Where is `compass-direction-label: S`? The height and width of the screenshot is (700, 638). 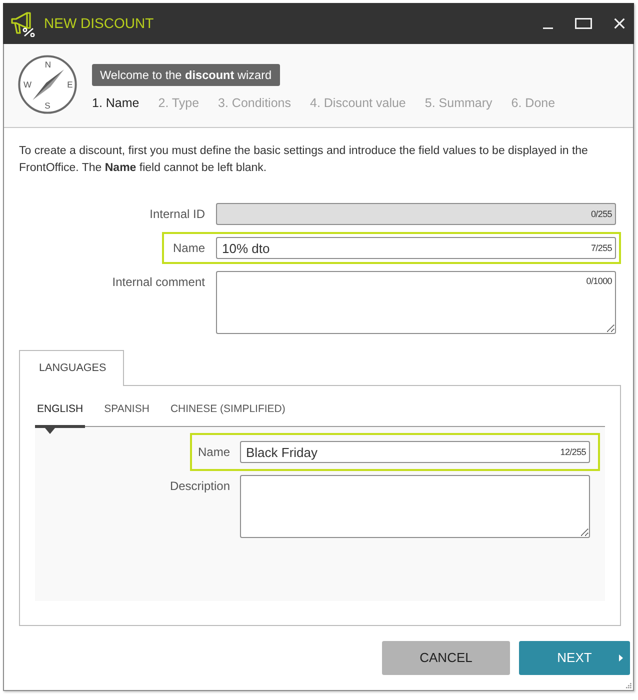 compass-direction-label: S is located at coordinates (47, 106).